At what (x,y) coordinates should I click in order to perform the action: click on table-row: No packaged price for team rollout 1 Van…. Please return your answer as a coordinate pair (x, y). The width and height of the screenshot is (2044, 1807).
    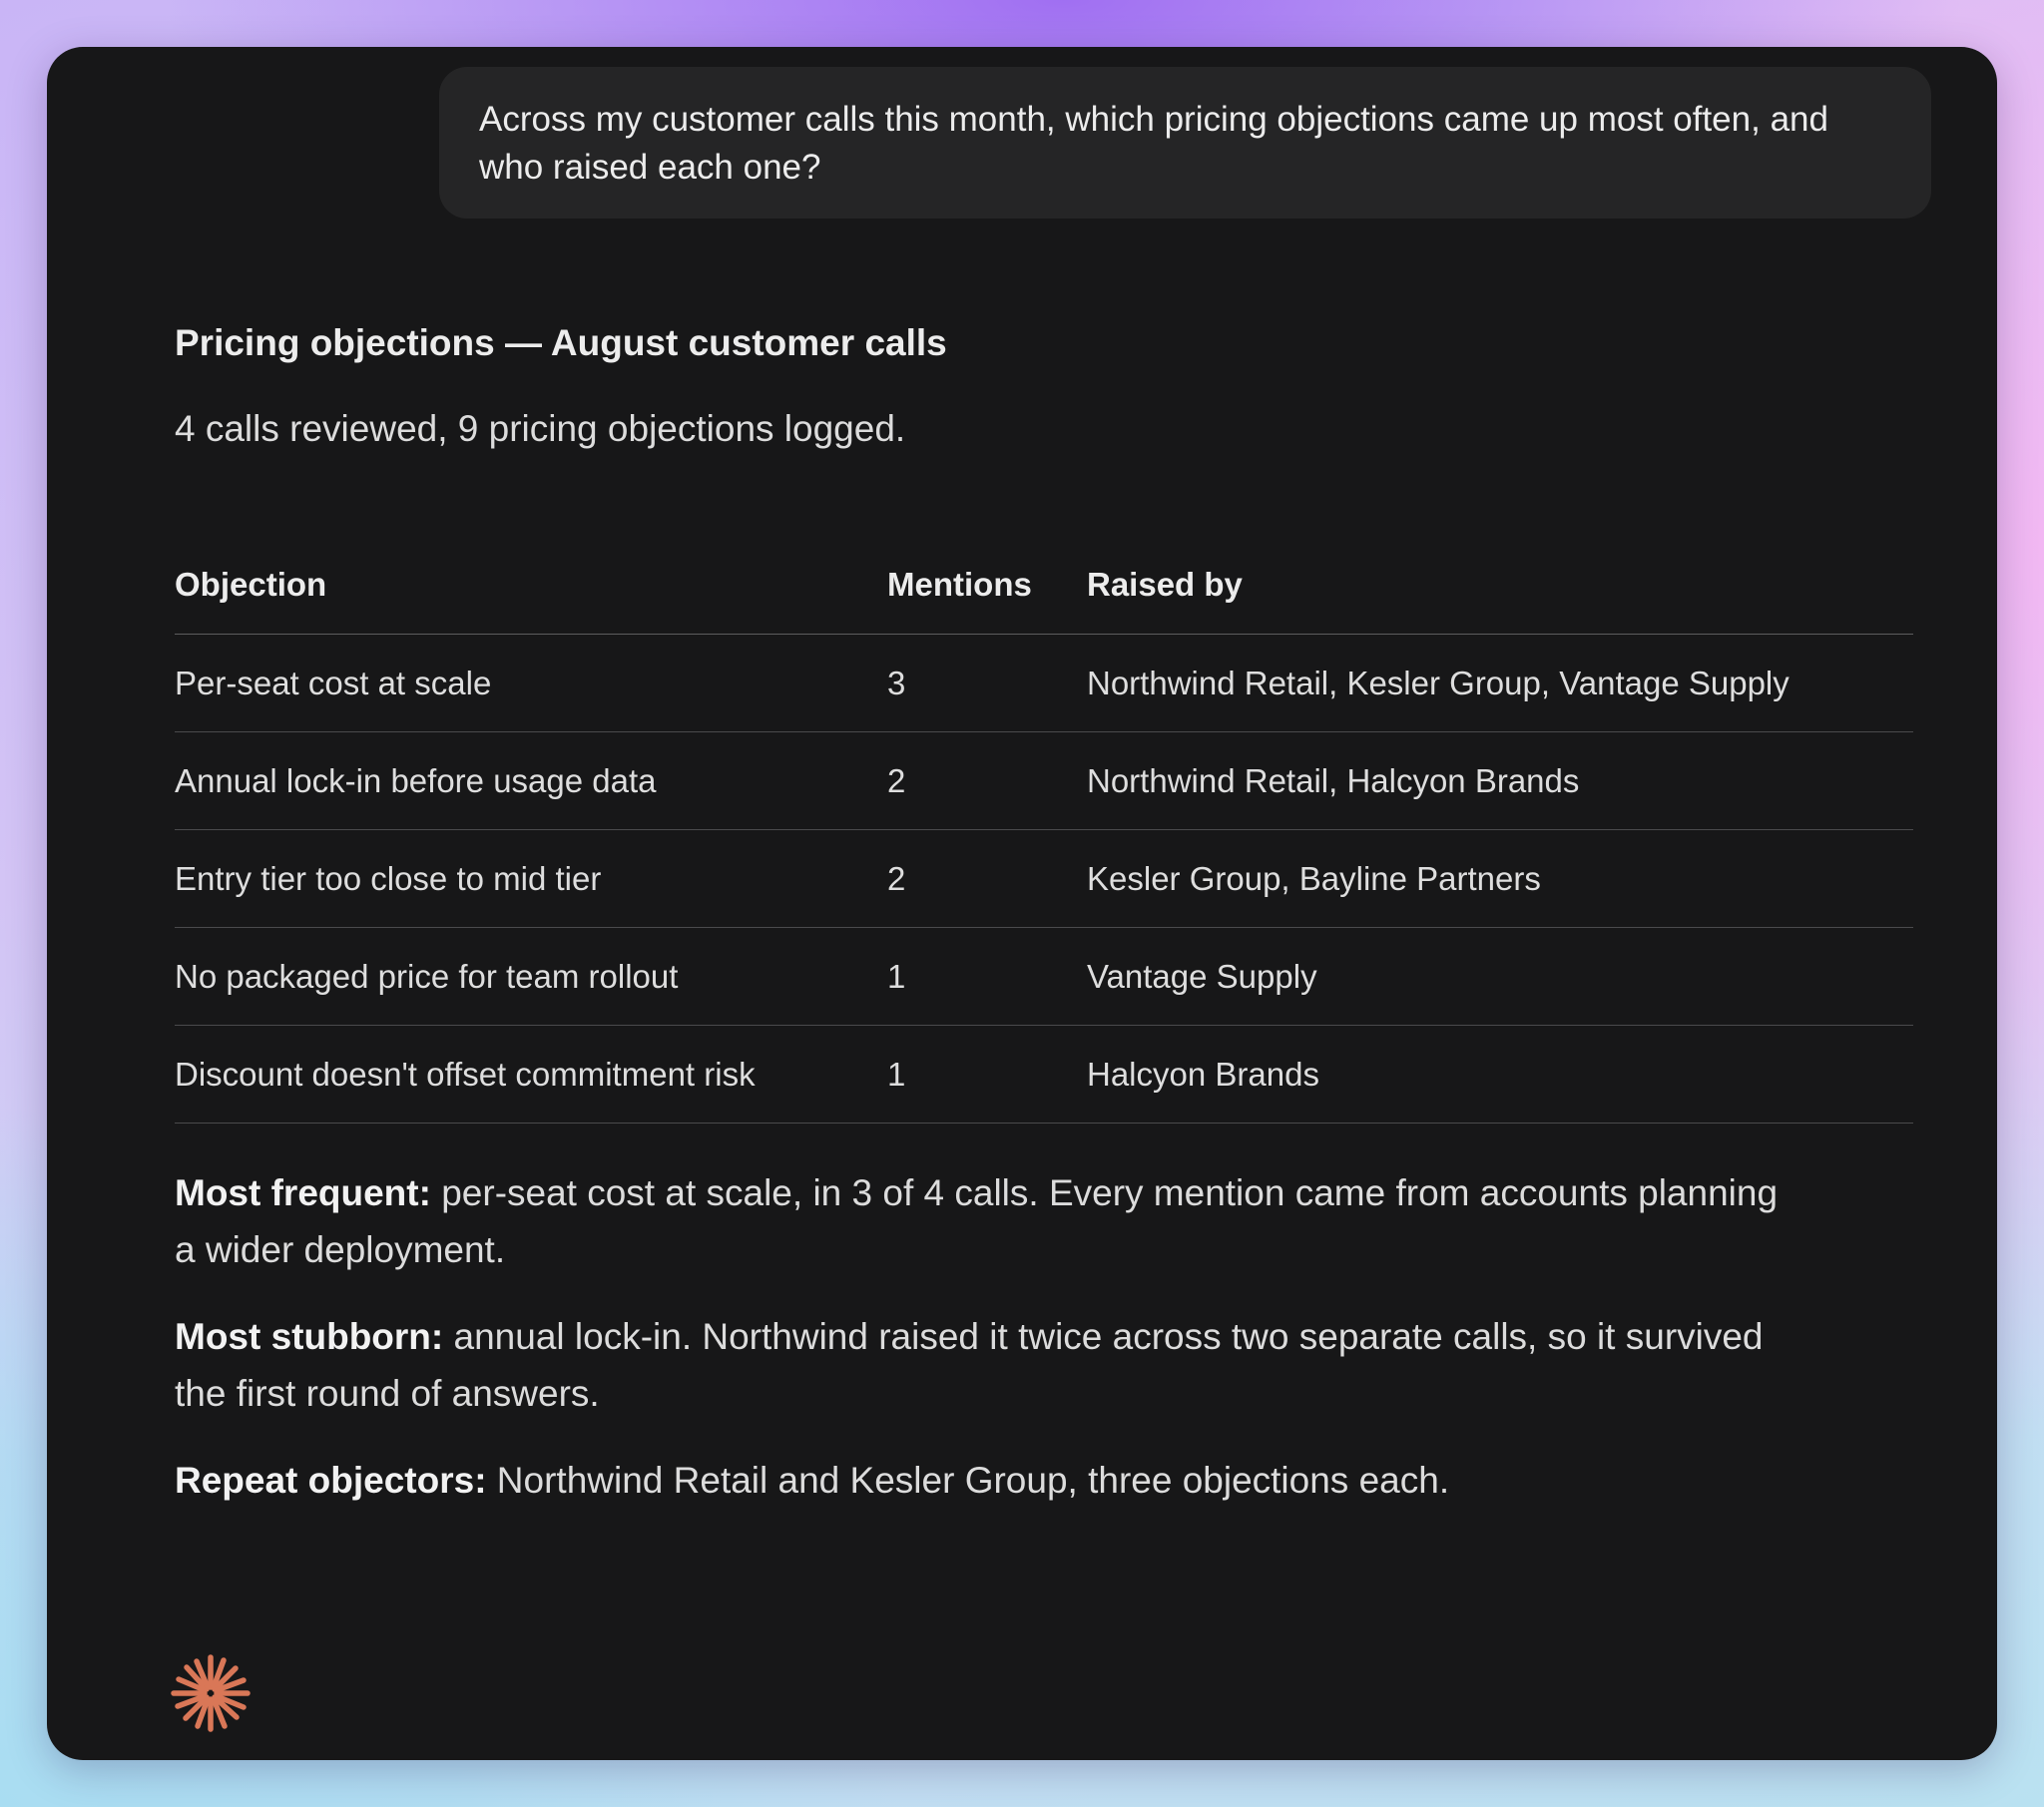
    Looking at the image, I should click on (1044, 977).